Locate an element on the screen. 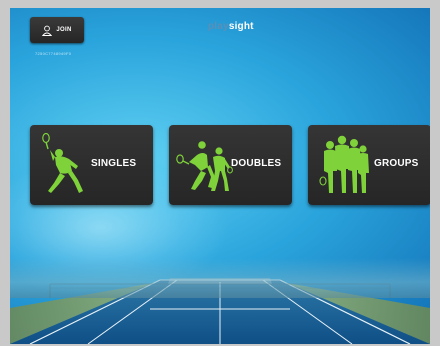 Image resolution: width=440 pixels, height=346 pixels. logo-sight: sight is located at coordinates (241, 26).